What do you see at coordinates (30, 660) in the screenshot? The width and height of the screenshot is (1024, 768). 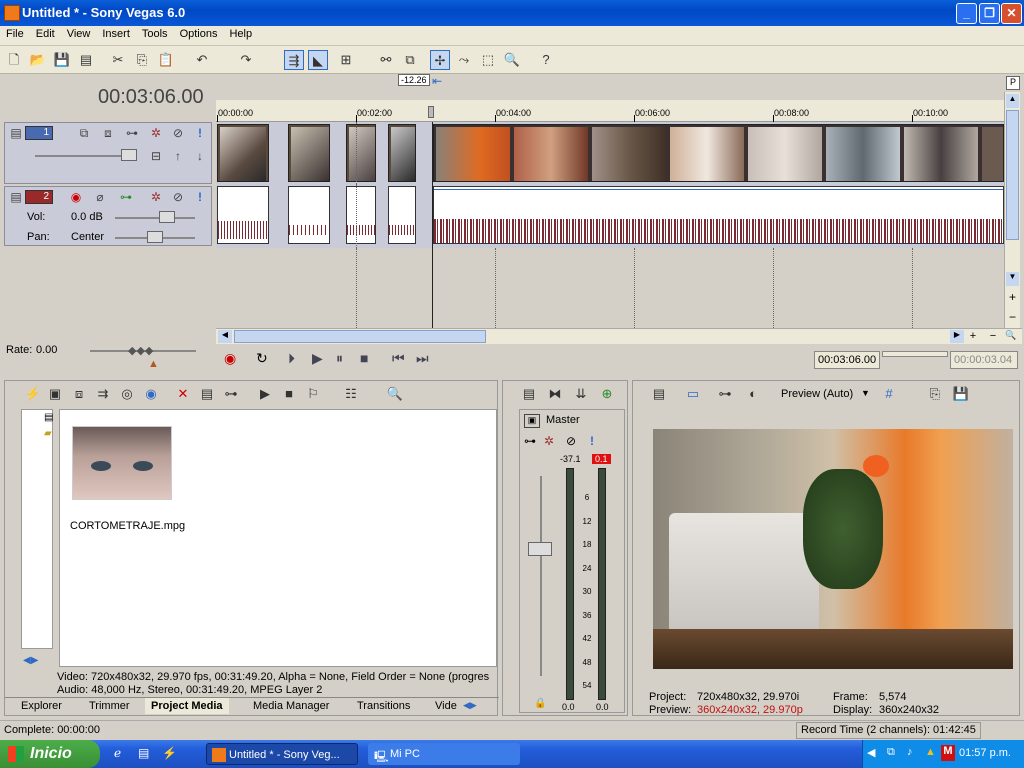 I see `tree-scroll-left-icon: ◀▶` at bounding box center [30, 660].